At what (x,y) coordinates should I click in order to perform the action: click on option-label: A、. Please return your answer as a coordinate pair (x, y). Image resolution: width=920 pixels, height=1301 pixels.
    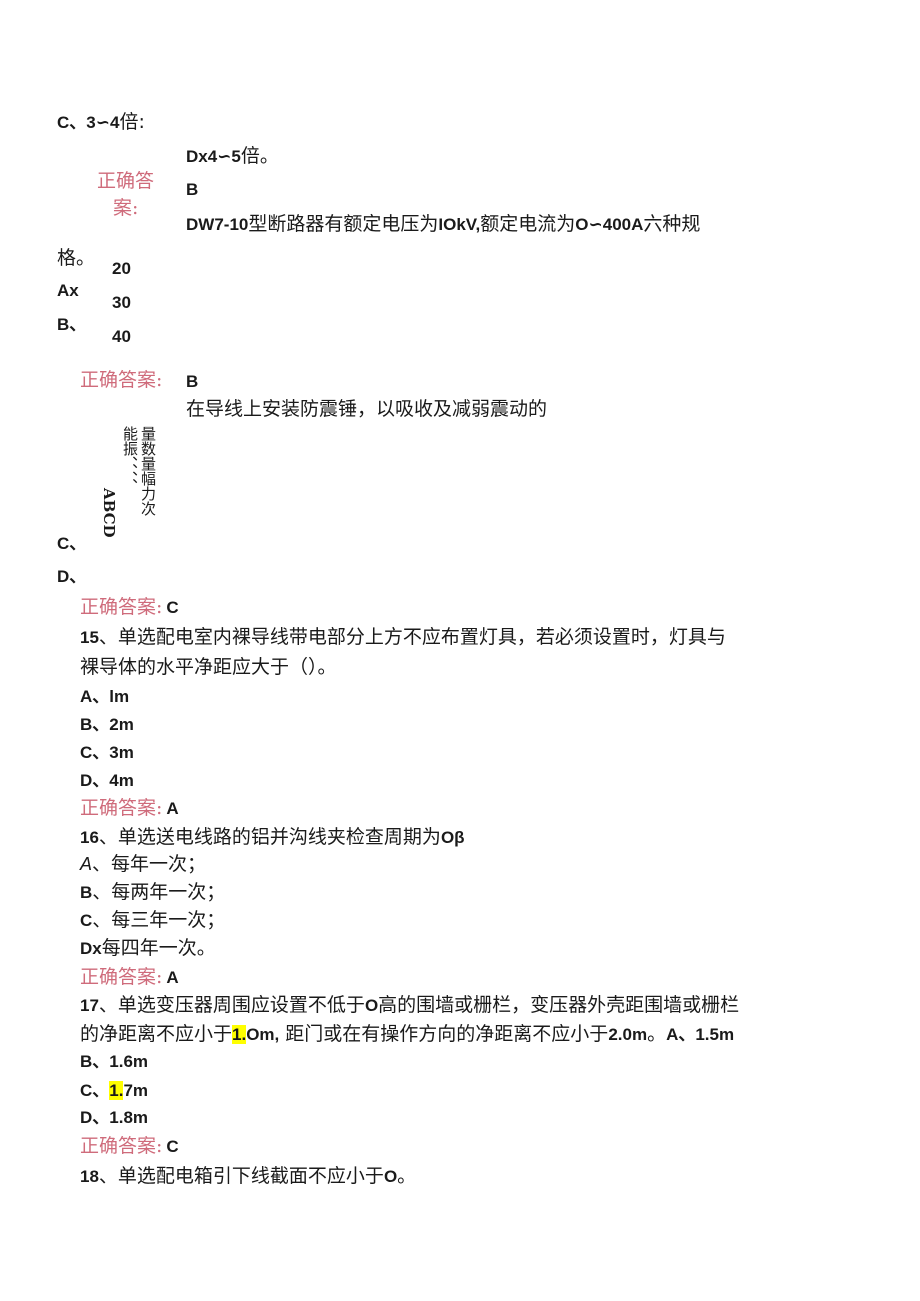
    Looking at the image, I should click on (95, 696).